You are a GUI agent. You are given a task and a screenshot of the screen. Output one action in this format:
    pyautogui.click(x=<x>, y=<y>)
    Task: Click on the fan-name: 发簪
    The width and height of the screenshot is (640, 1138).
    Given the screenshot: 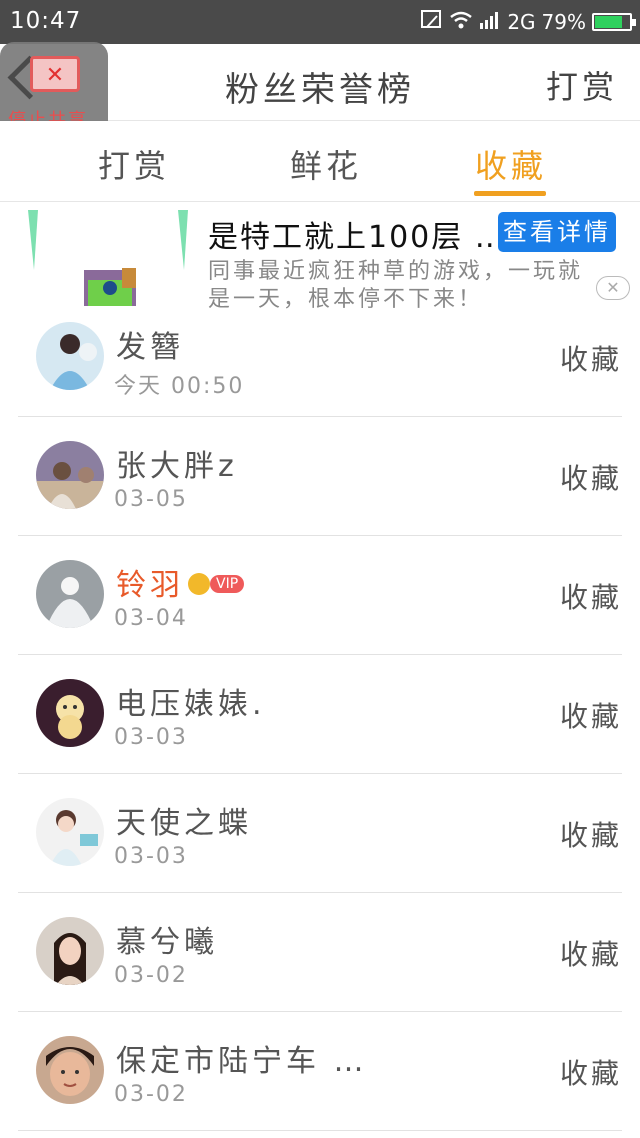 What is the action you would take?
    pyautogui.click(x=150, y=347)
    